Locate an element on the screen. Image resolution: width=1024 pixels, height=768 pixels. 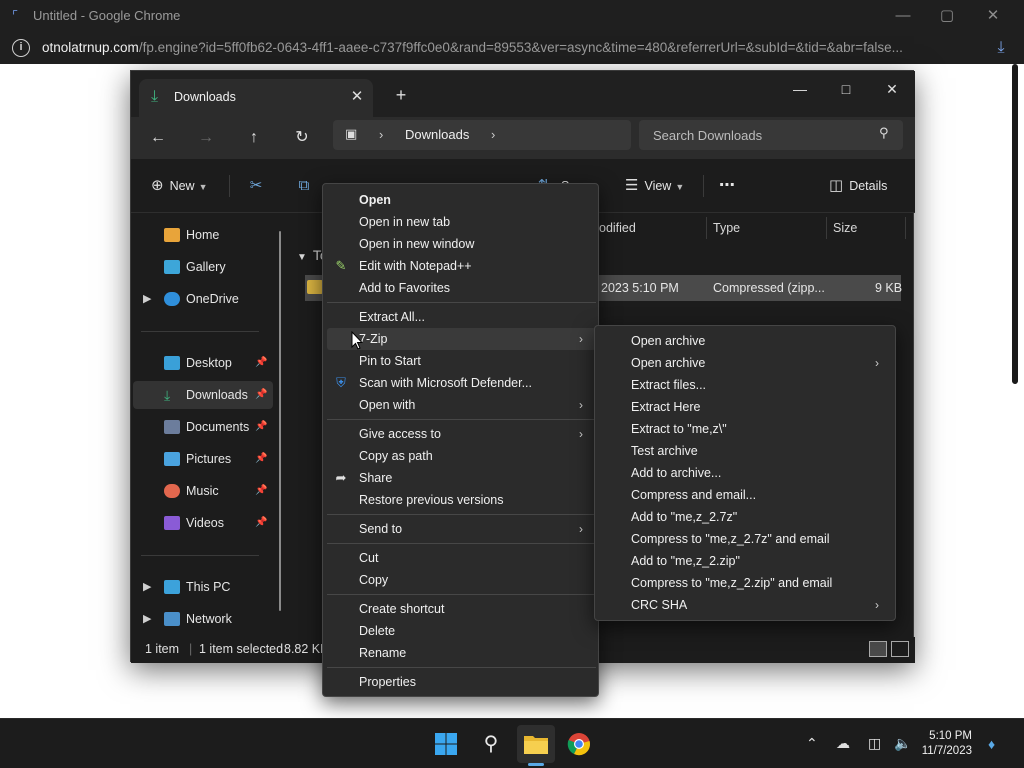
start-windows-icon is located at coordinates (446, 744).